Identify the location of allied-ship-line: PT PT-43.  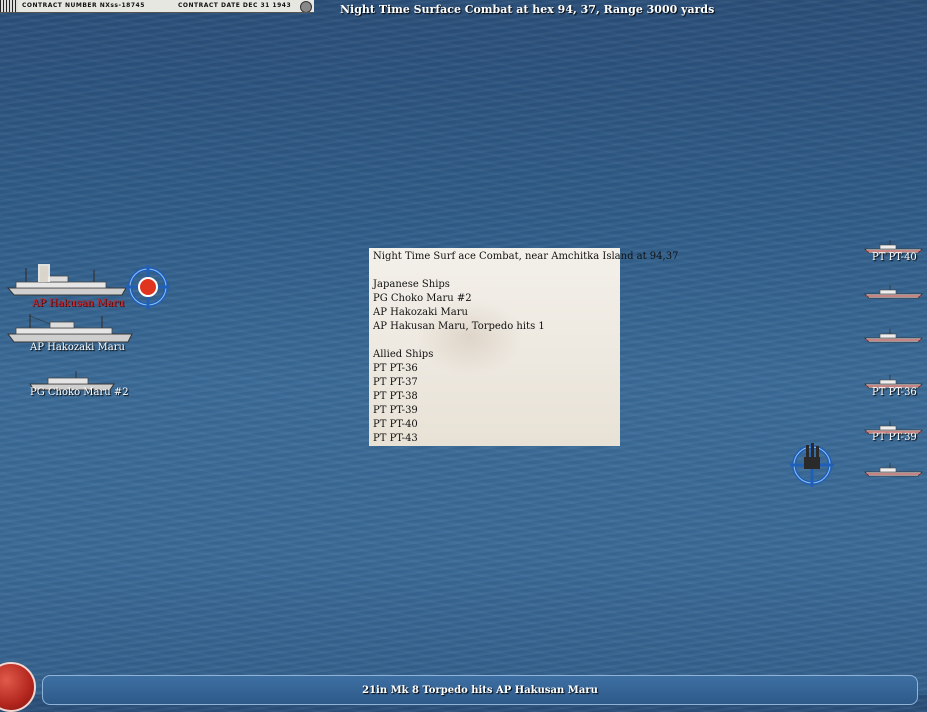
(395, 438).